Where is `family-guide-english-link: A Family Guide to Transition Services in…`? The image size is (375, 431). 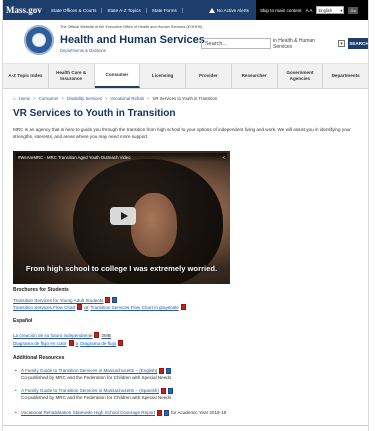
family-guide-english-link: A Family Guide to Transition Services in… is located at coordinates (89, 371).